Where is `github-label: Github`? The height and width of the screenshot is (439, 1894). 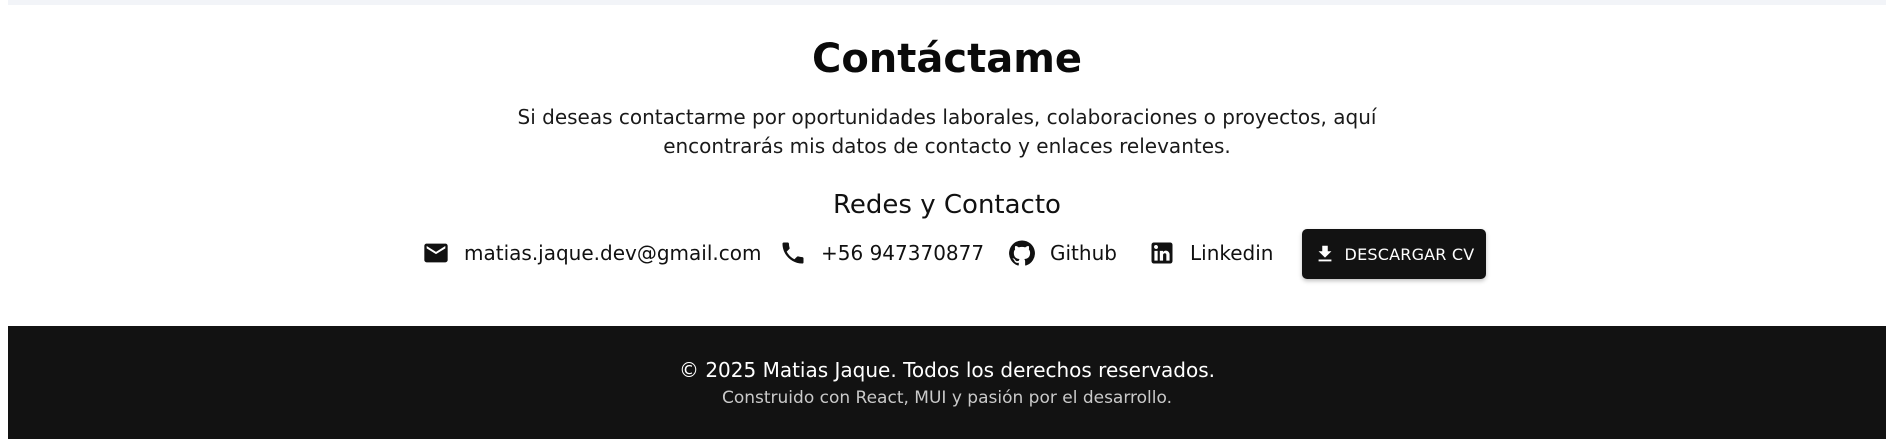
github-label: Github is located at coordinates (1083, 253).